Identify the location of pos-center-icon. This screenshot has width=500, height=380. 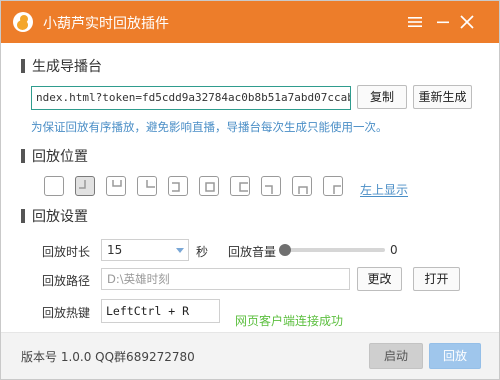
(209, 186).